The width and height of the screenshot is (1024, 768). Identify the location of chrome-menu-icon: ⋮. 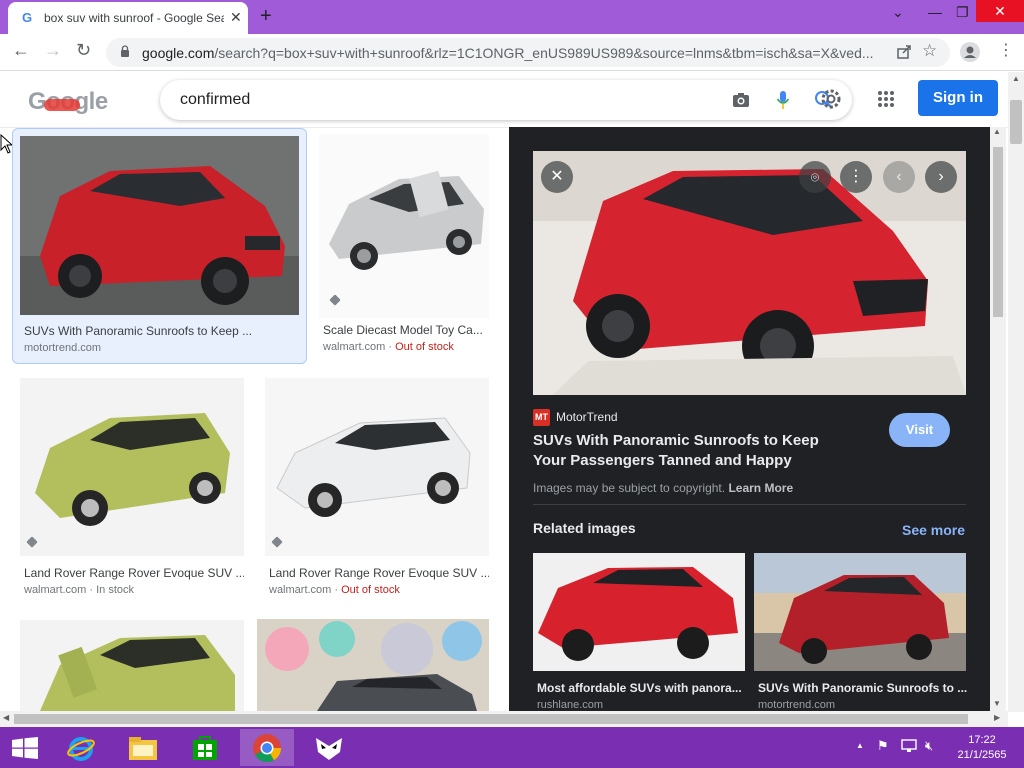
(1006, 50).